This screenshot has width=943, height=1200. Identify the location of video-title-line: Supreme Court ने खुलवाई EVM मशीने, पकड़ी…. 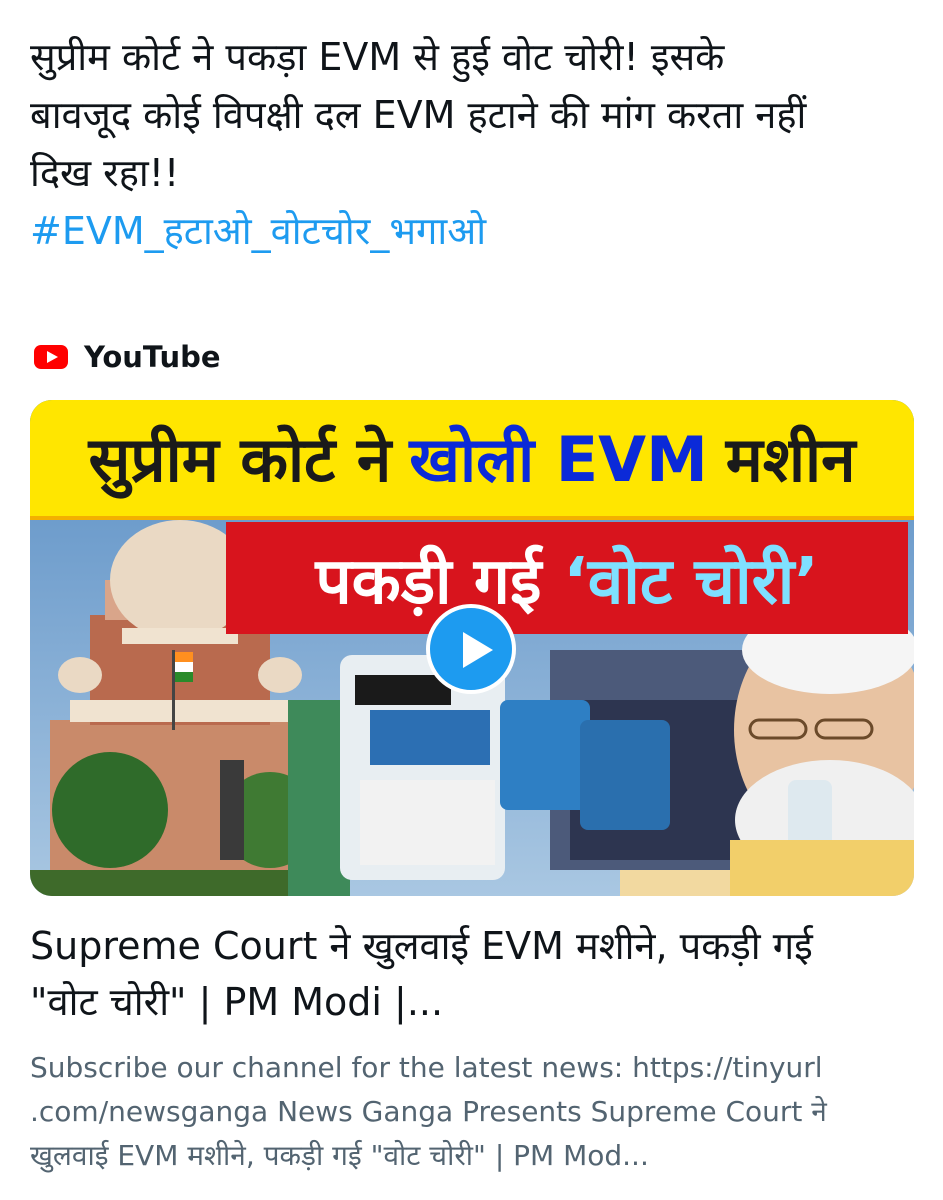
(421, 946).